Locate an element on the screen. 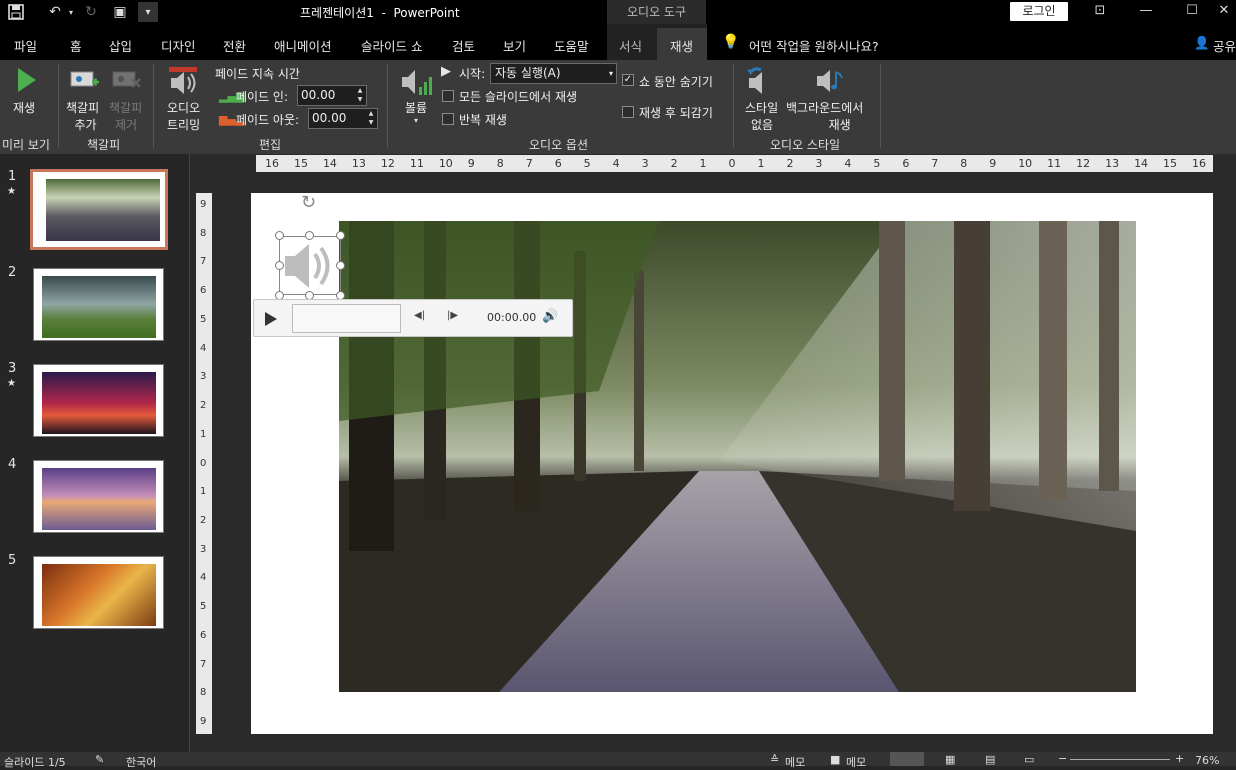 This screenshot has width=1236, height=770. player-forward-icon: |▶ is located at coordinates (452, 315).